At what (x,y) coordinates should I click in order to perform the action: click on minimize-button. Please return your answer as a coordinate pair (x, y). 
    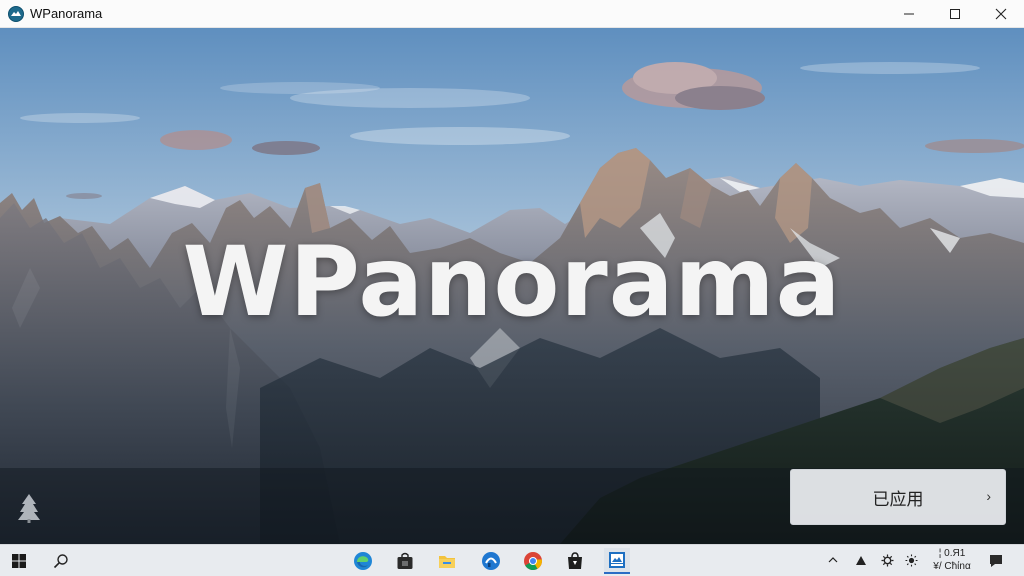
    Looking at the image, I should click on (909, 14).